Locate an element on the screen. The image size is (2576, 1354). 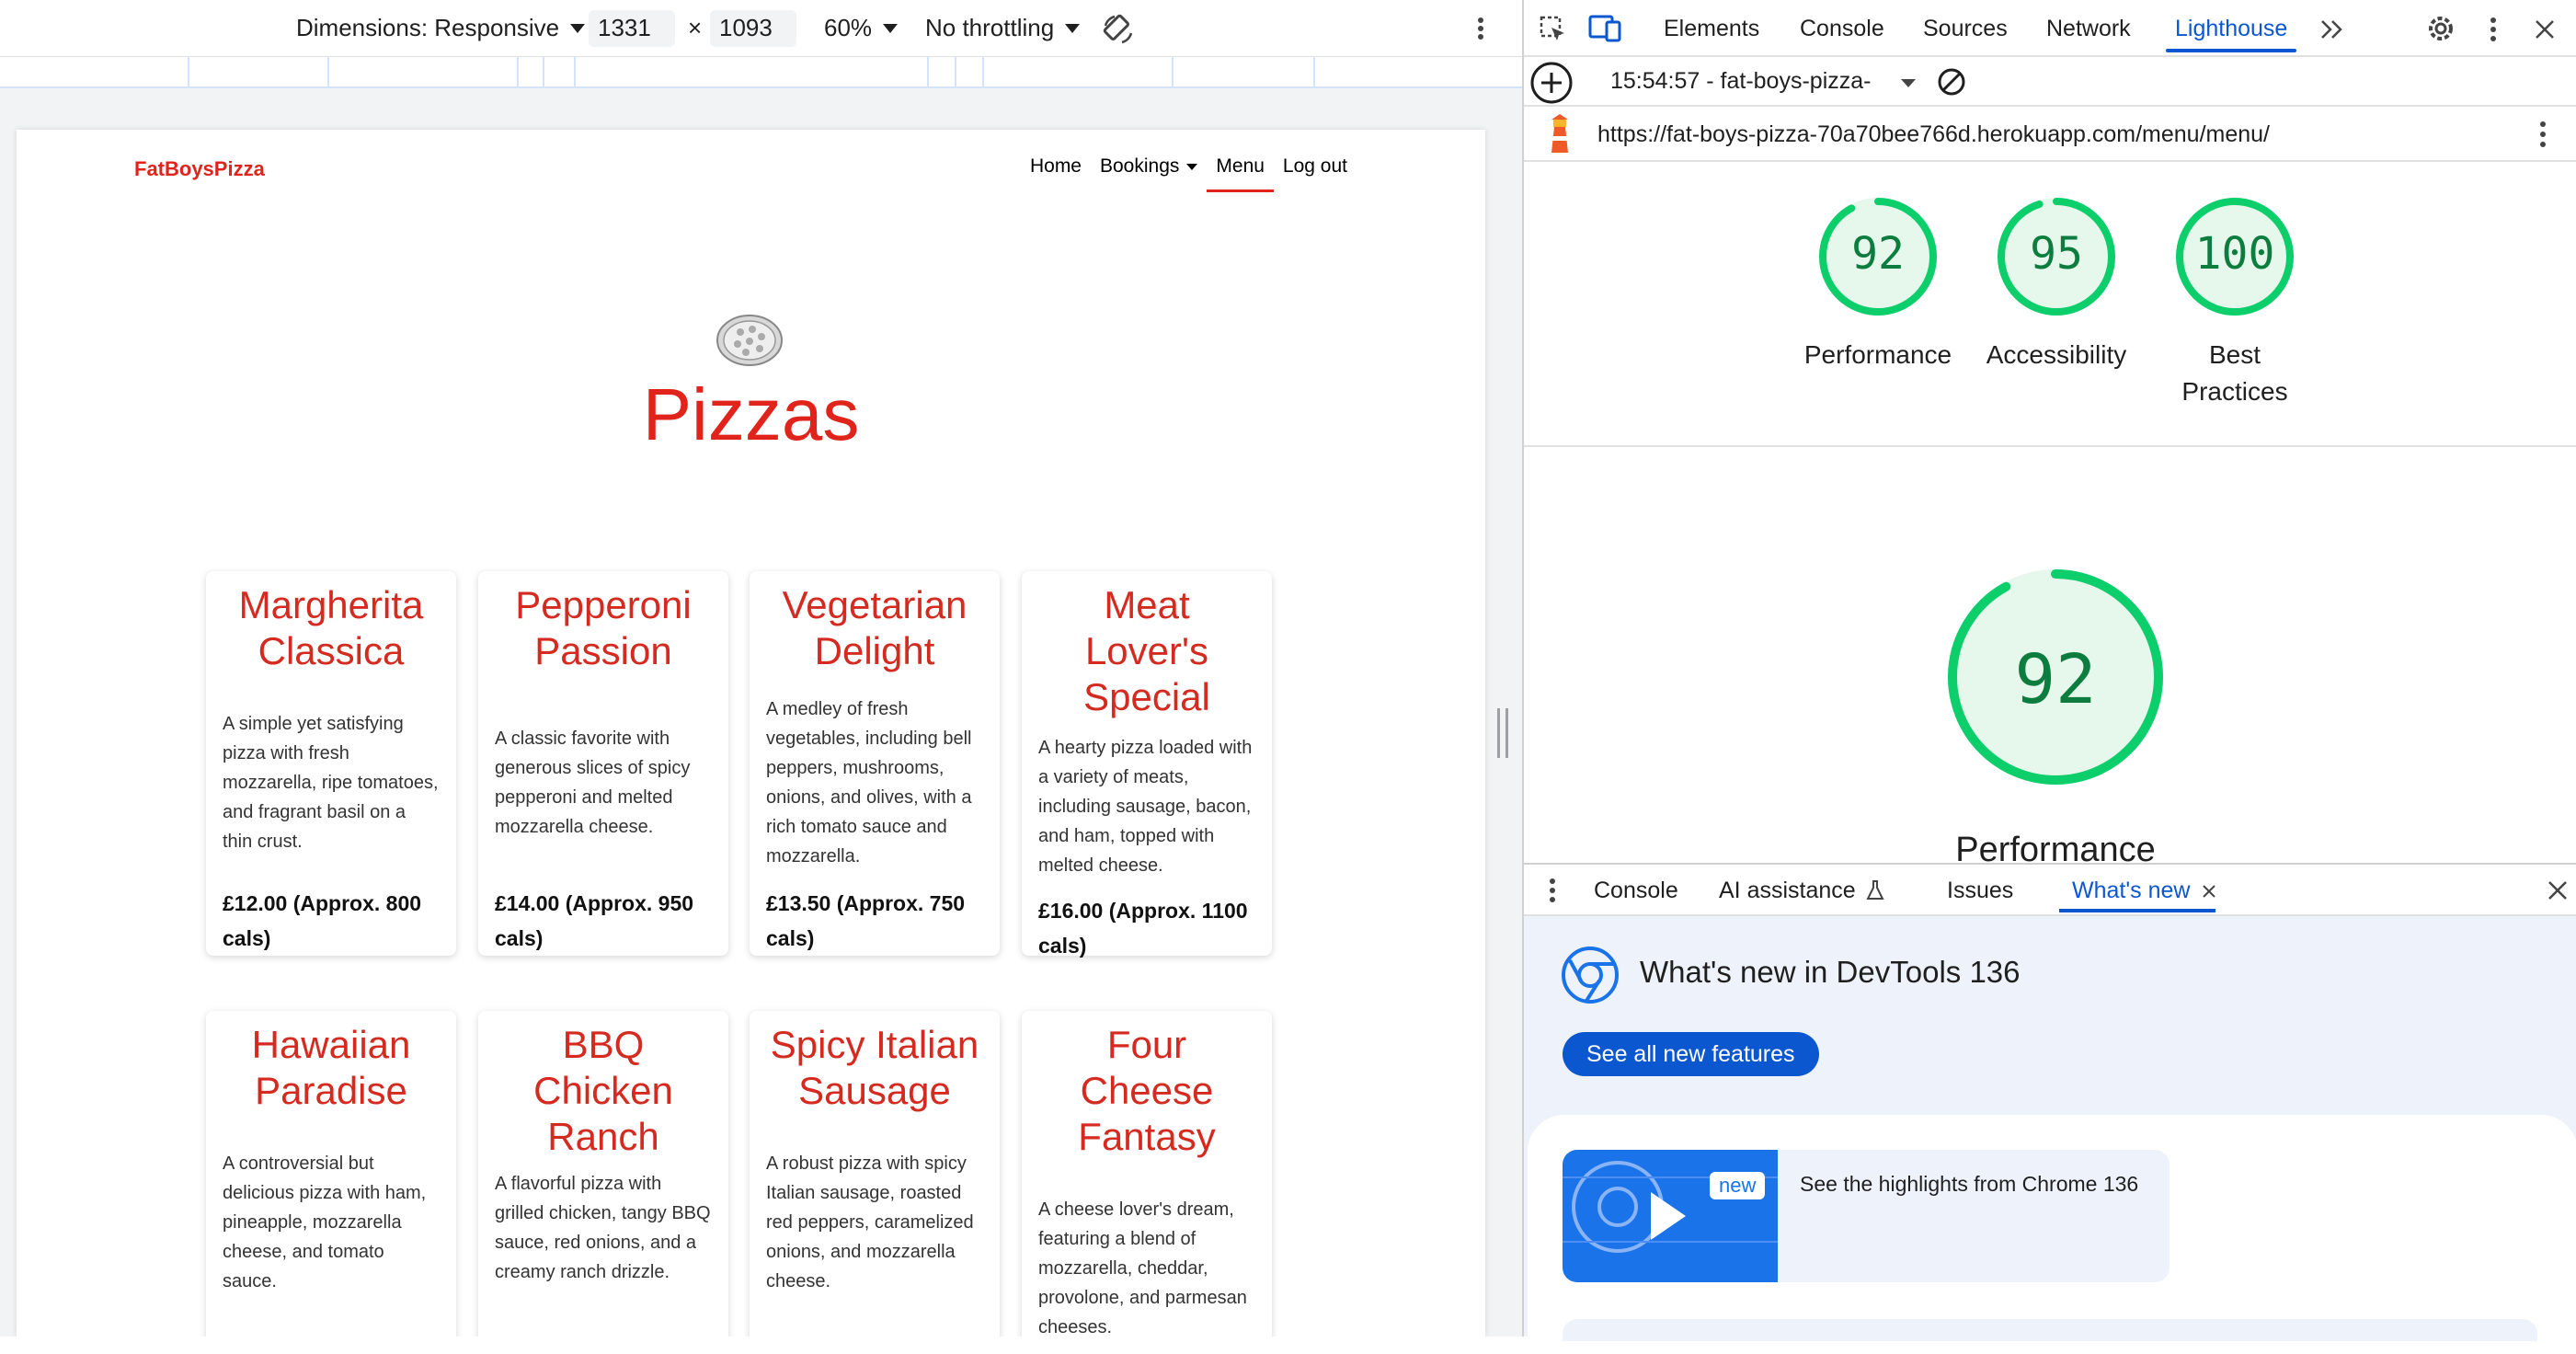
nav-bookings: Bookings is located at coordinates (1149, 167).